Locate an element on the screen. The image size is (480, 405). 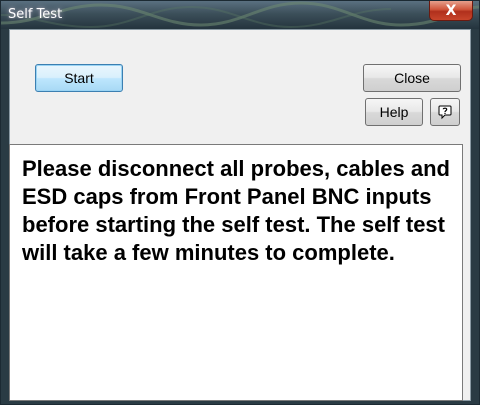
help-button-label: Help is located at coordinates (394, 112).